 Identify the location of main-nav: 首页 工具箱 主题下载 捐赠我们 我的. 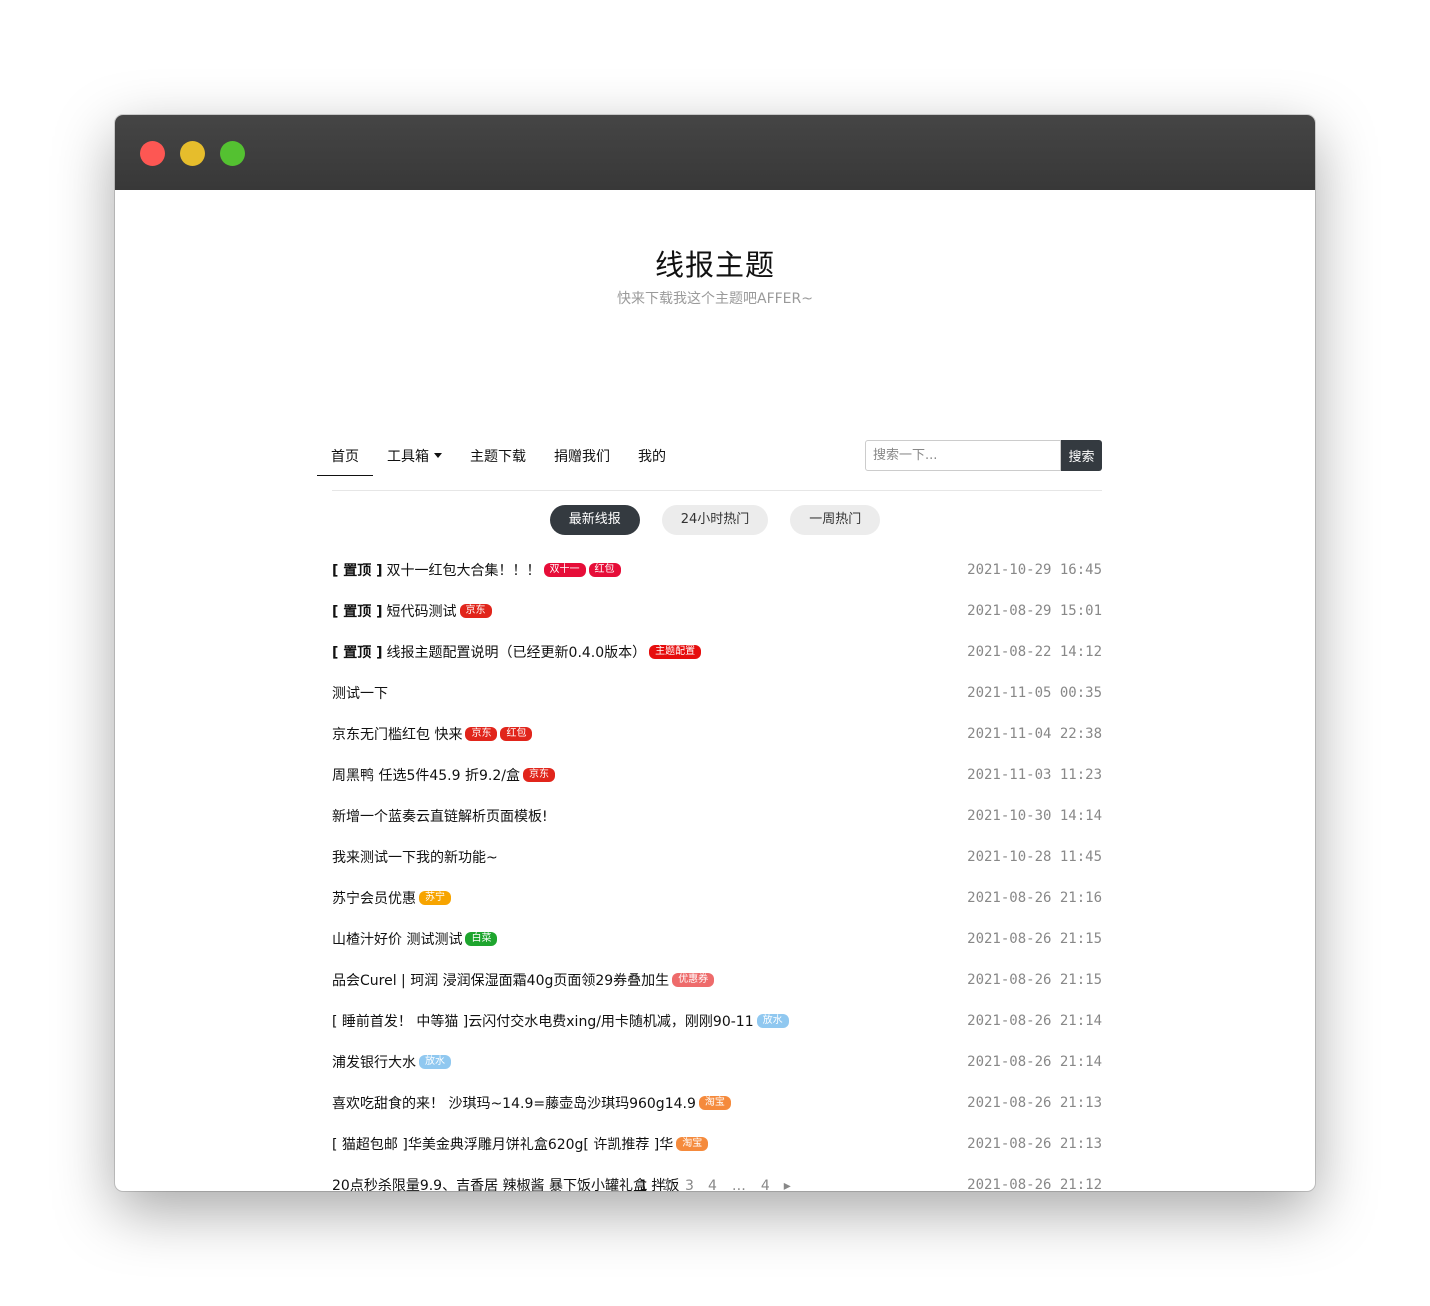
(498, 458).